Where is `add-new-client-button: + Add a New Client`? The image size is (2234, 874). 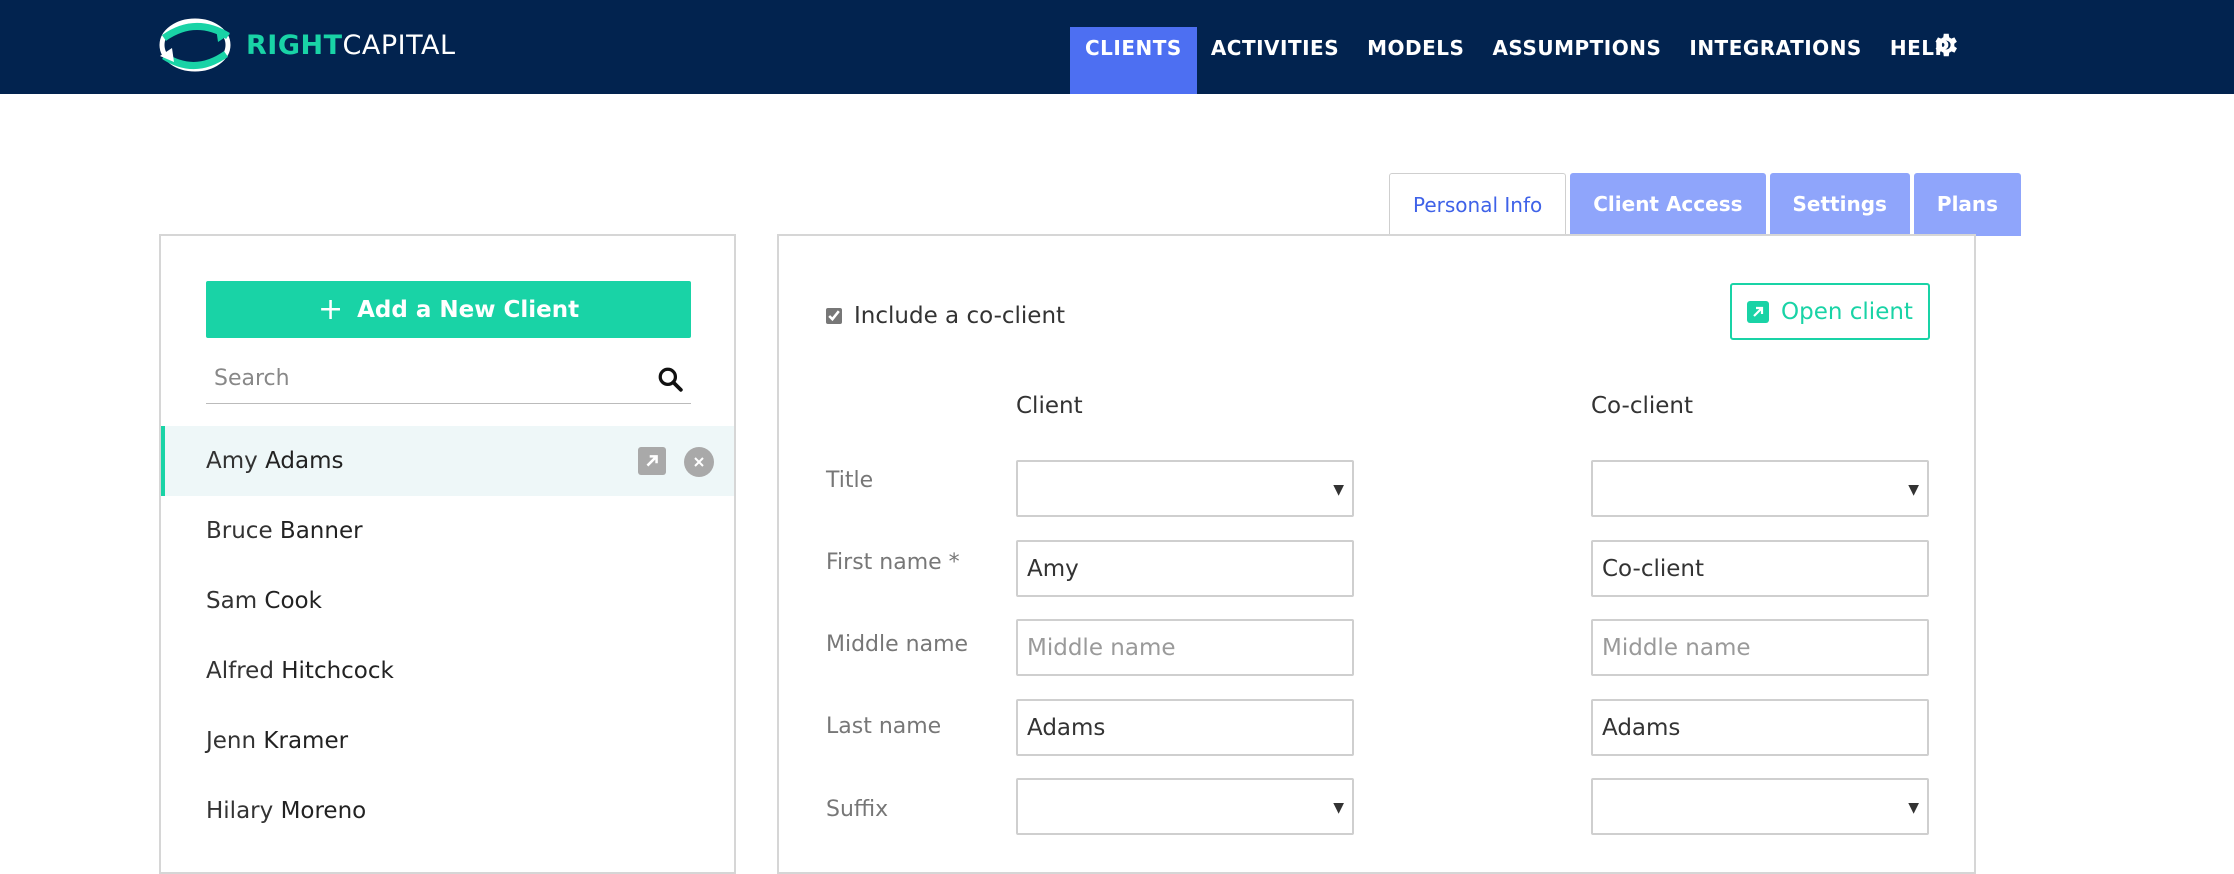 add-new-client-button: + Add a New Client is located at coordinates (448, 309).